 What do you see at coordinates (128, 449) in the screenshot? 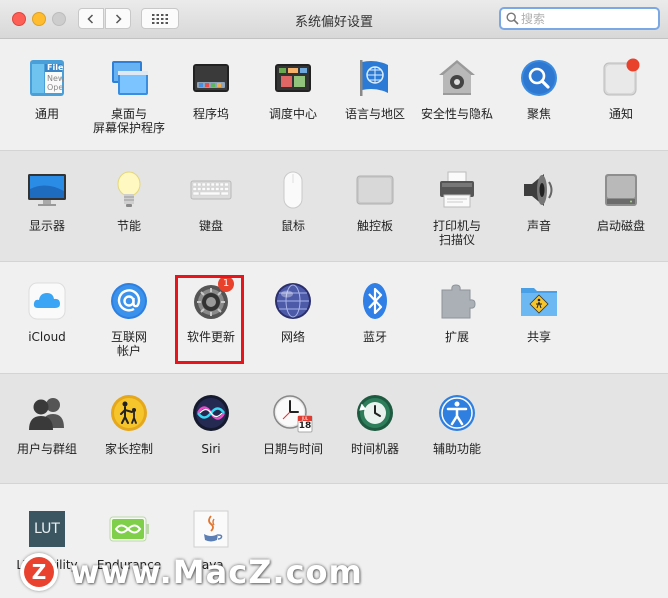
I see `pref-label: 家长控制` at bounding box center [128, 449].